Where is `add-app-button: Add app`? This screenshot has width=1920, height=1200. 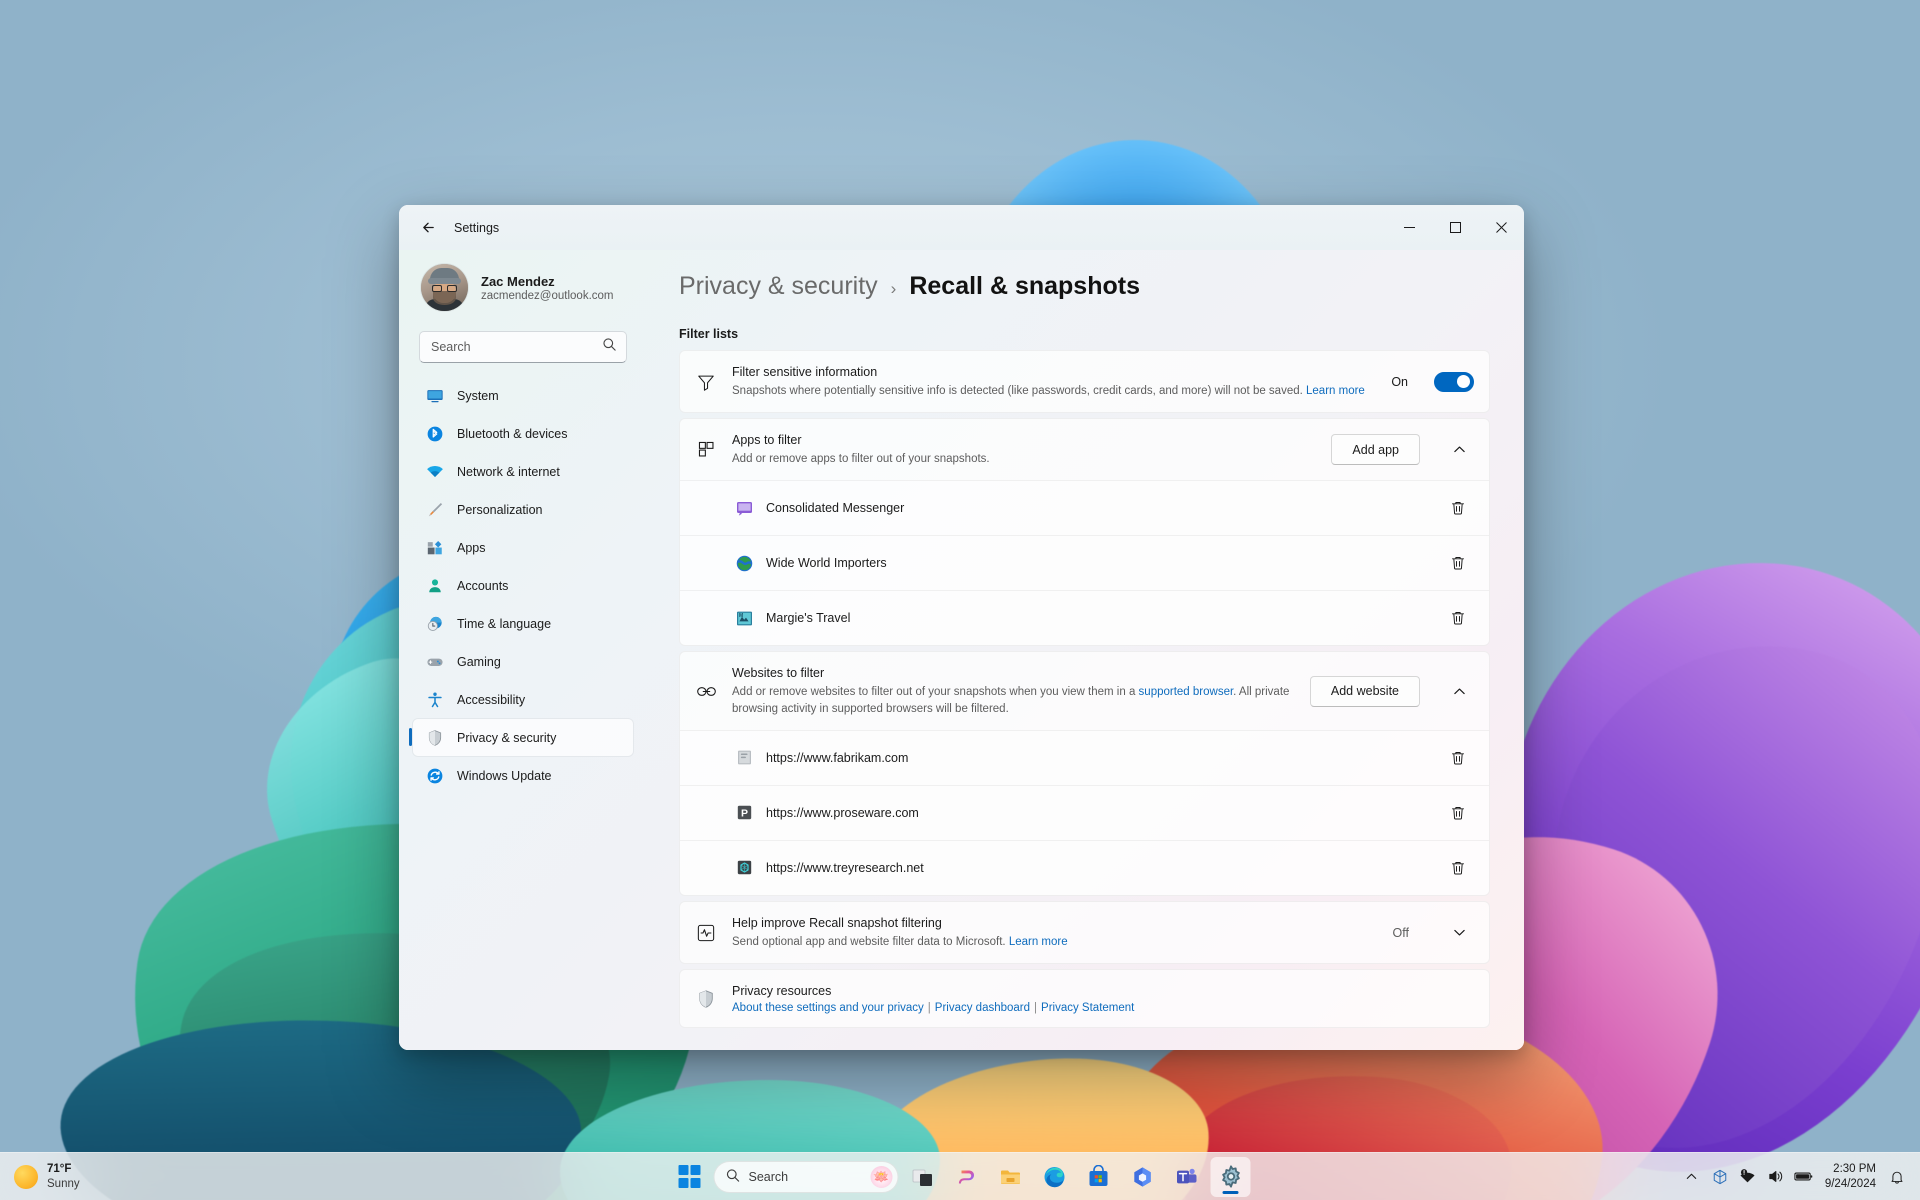 add-app-button: Add app is located at coordinates (1375, 450).